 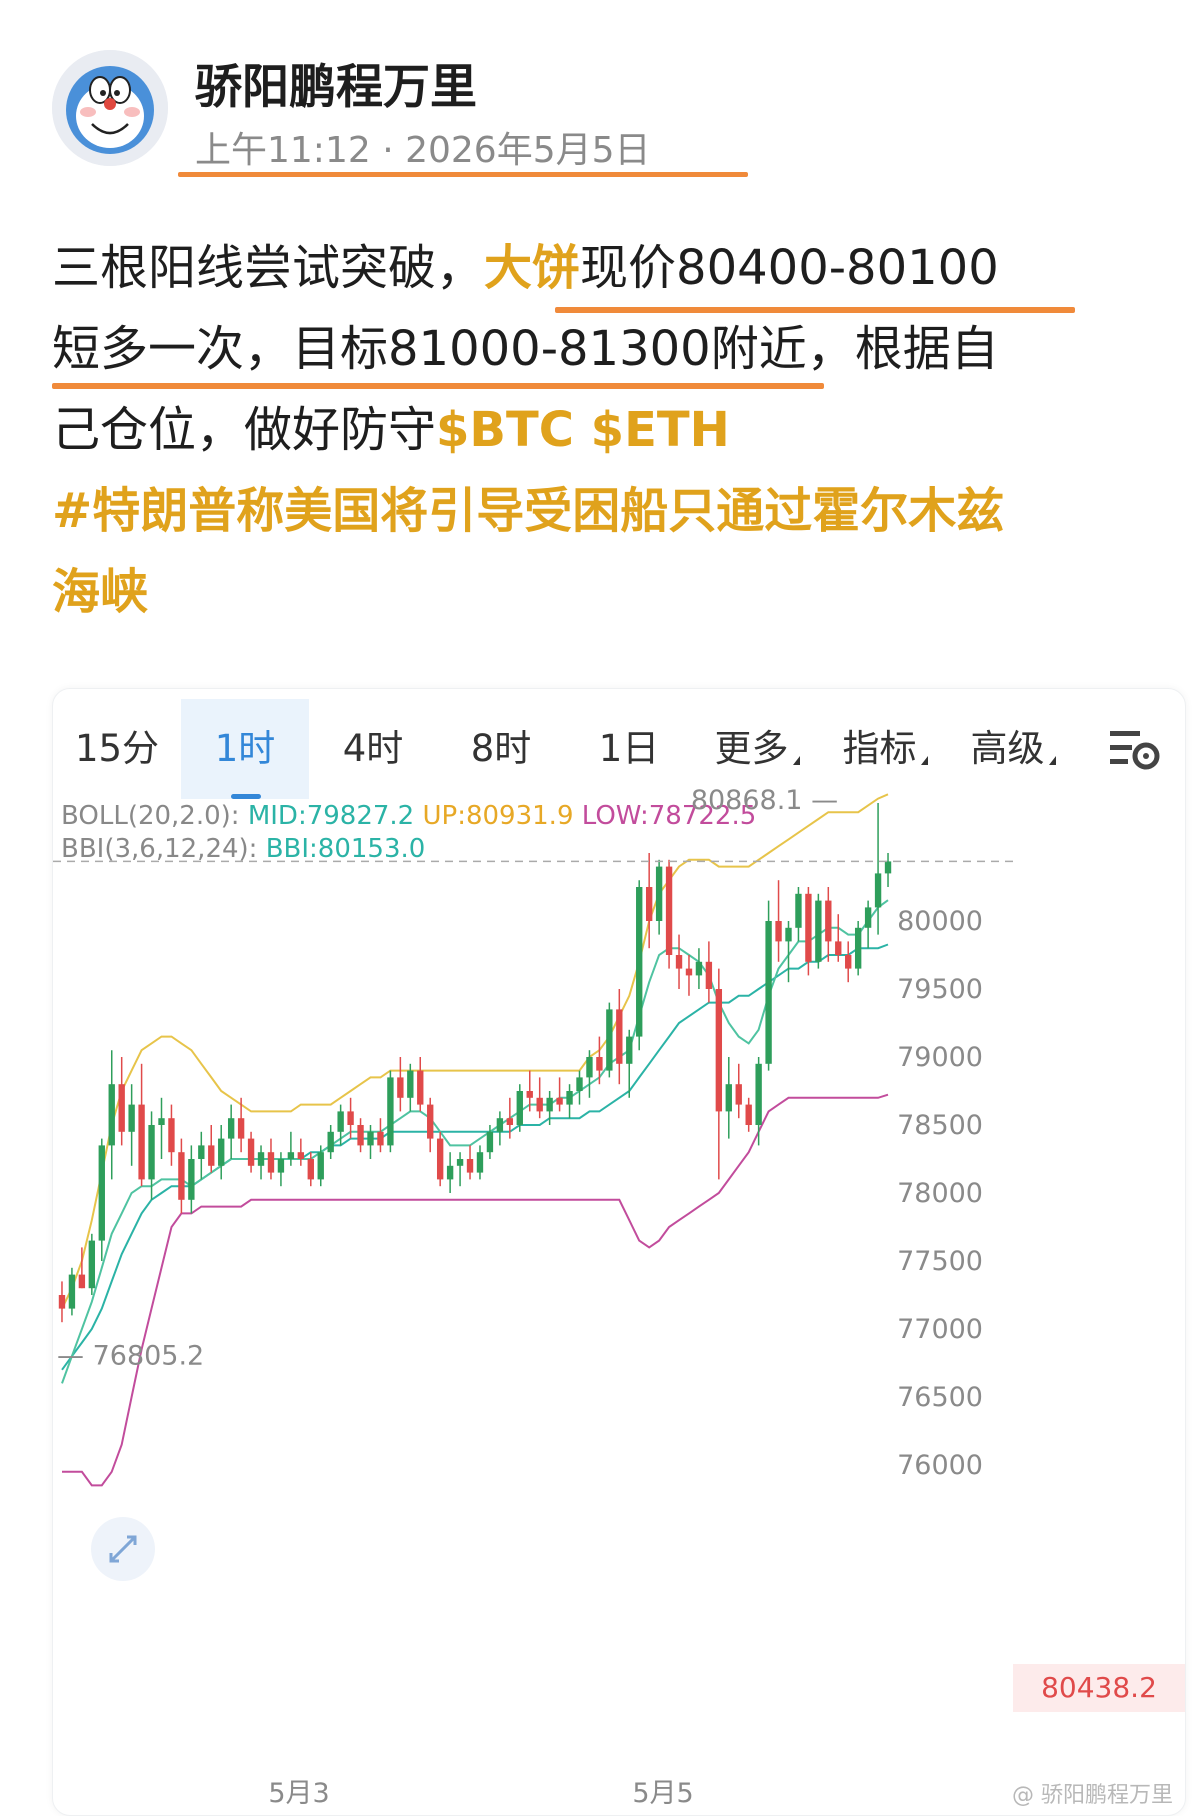 What do you see at coordinates (336, 82) in the screenshot?
I see `author-name: 骄阳鹏程万里` at bounding box center [336, 82].